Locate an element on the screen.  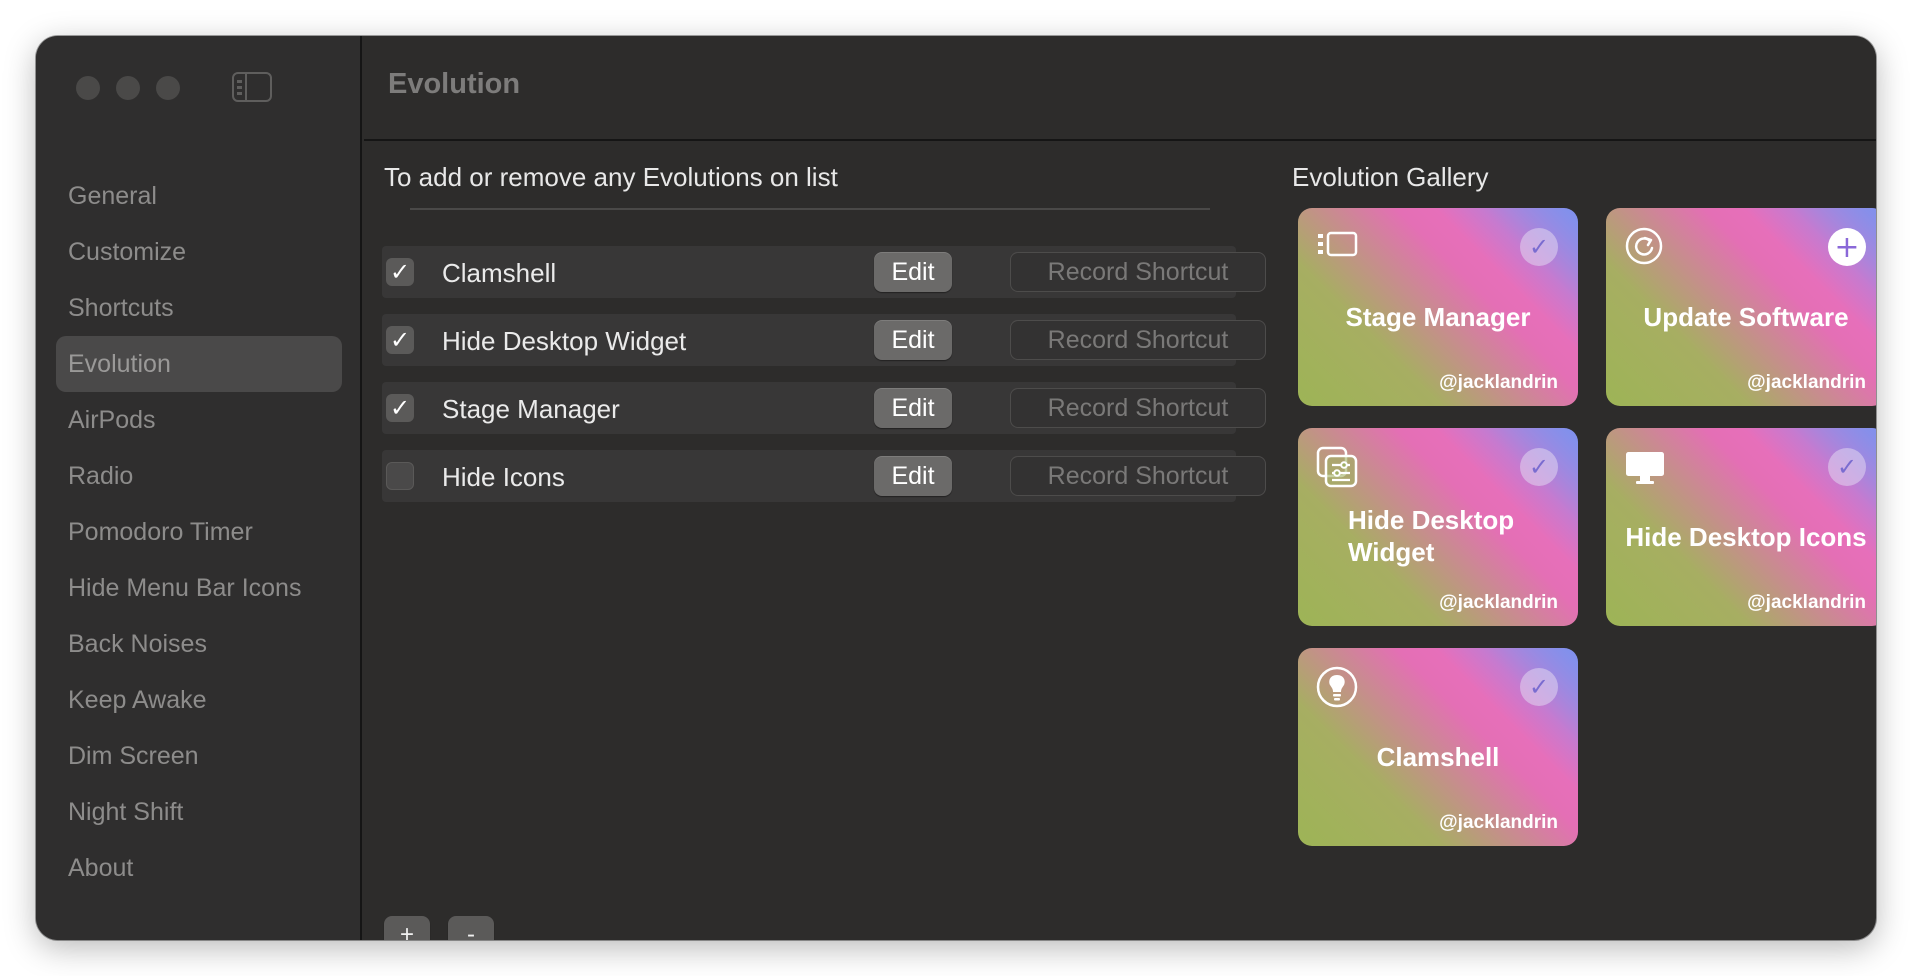
evolution-checkbox is located at coordinates (400, 476).